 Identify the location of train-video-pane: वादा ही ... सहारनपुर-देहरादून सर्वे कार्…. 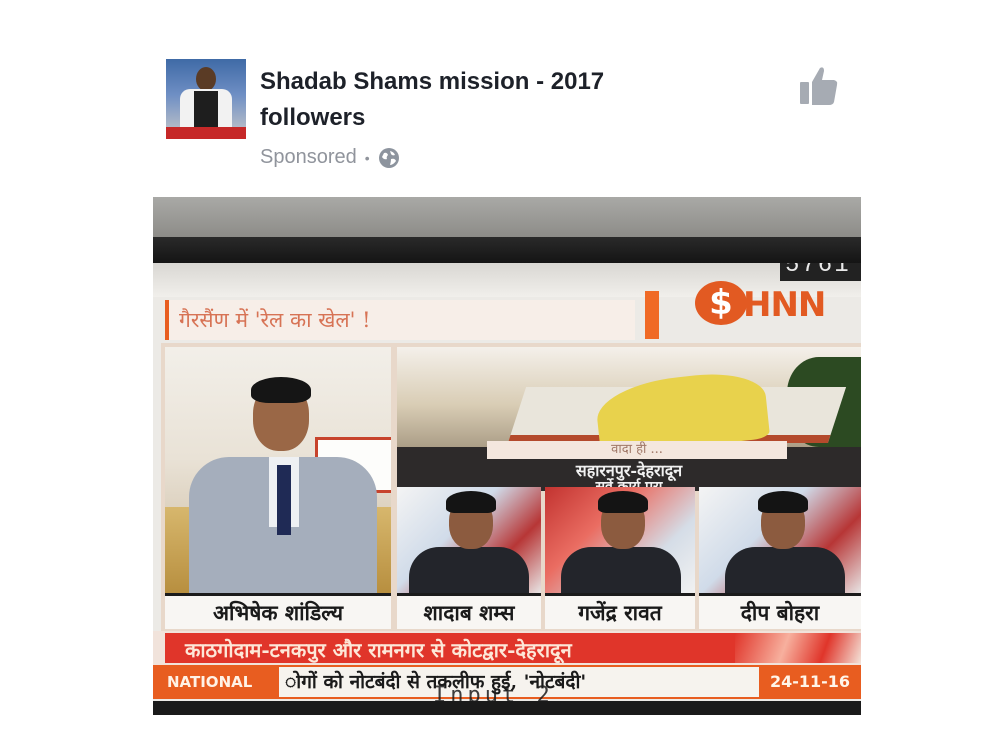
(629, 419).